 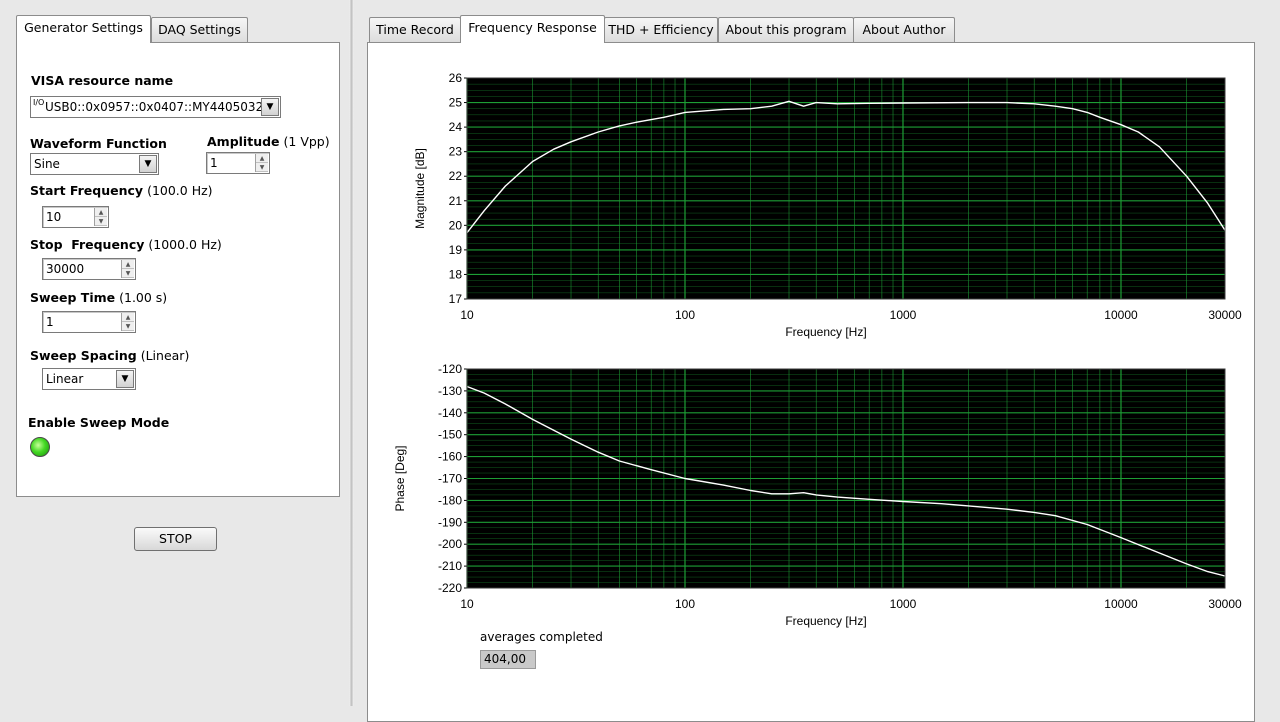 What do you see at coordinates (450, 369) in the screenshot?
I see `phase-ytick-label: -120` at bounding box center [450, 369].